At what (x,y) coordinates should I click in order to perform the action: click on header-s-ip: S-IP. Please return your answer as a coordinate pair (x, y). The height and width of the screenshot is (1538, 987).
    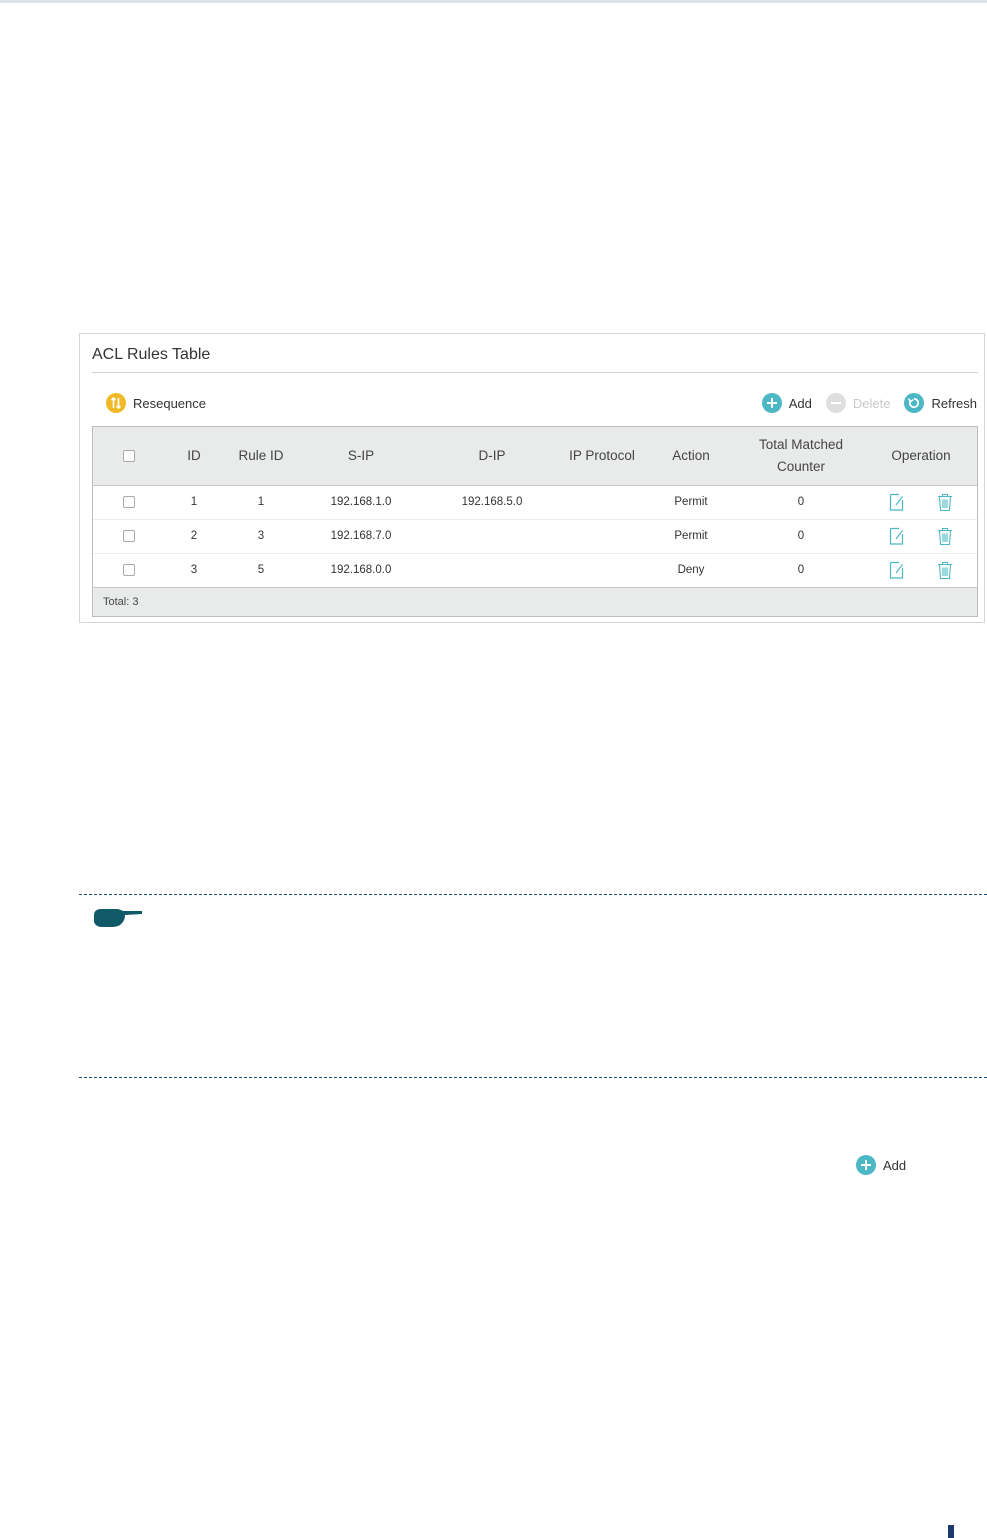
    Looking at the image, I should click on (361, 456).